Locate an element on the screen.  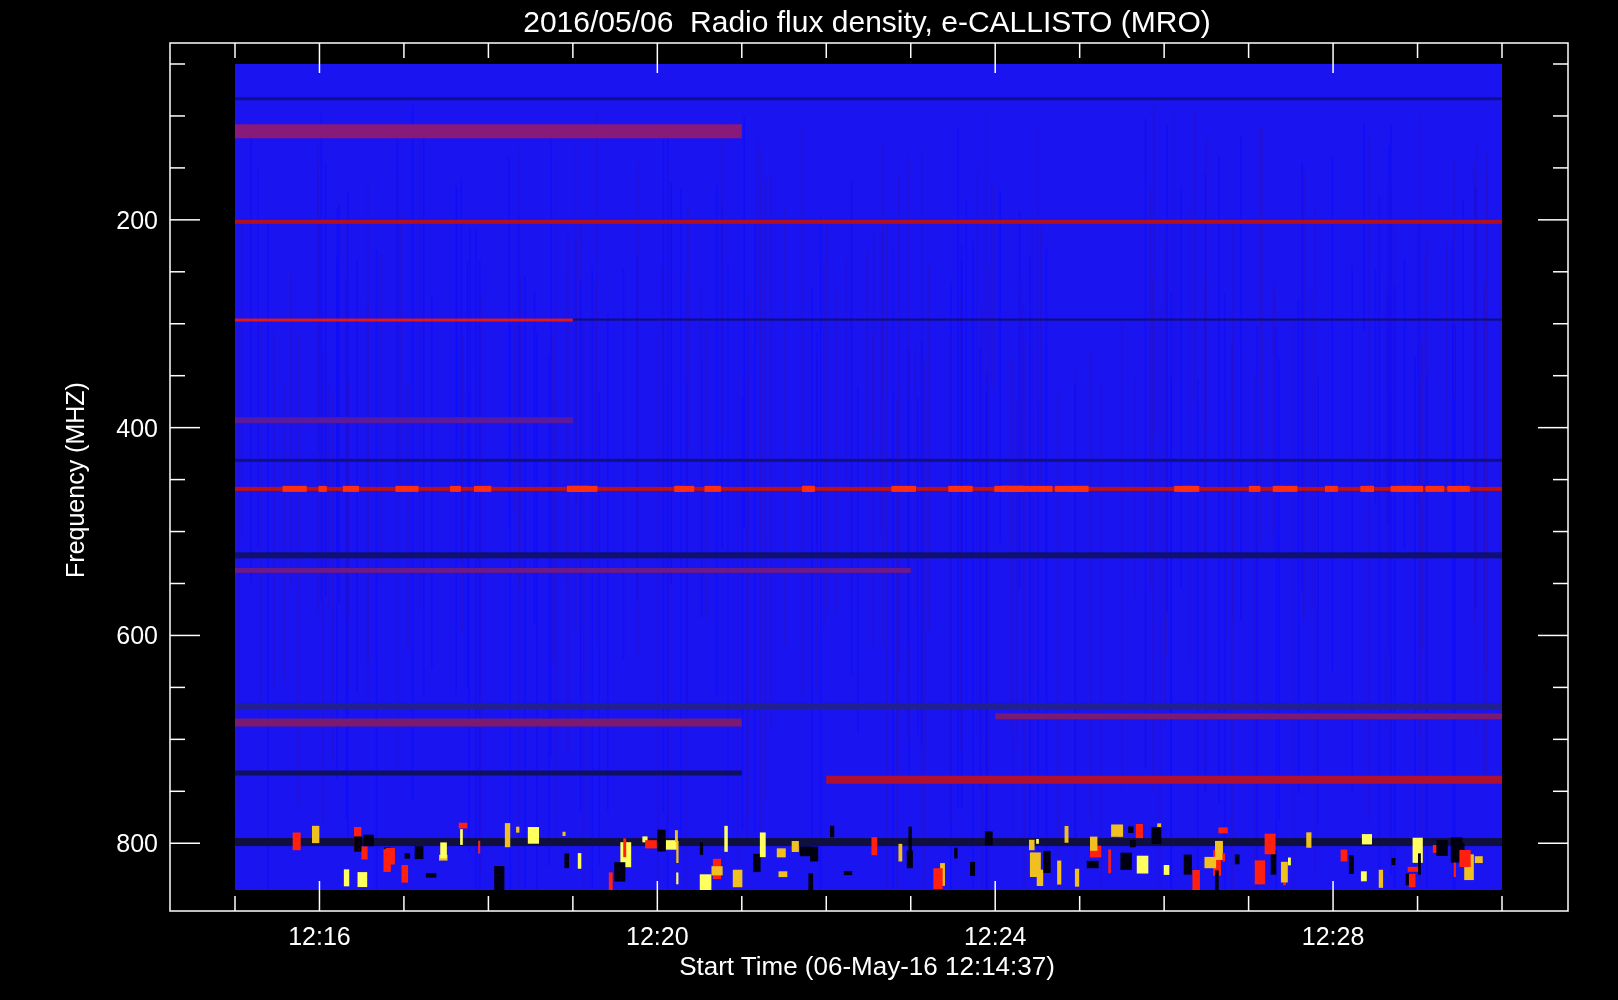
tick-label: 800 is located at coordinates (137, 843).